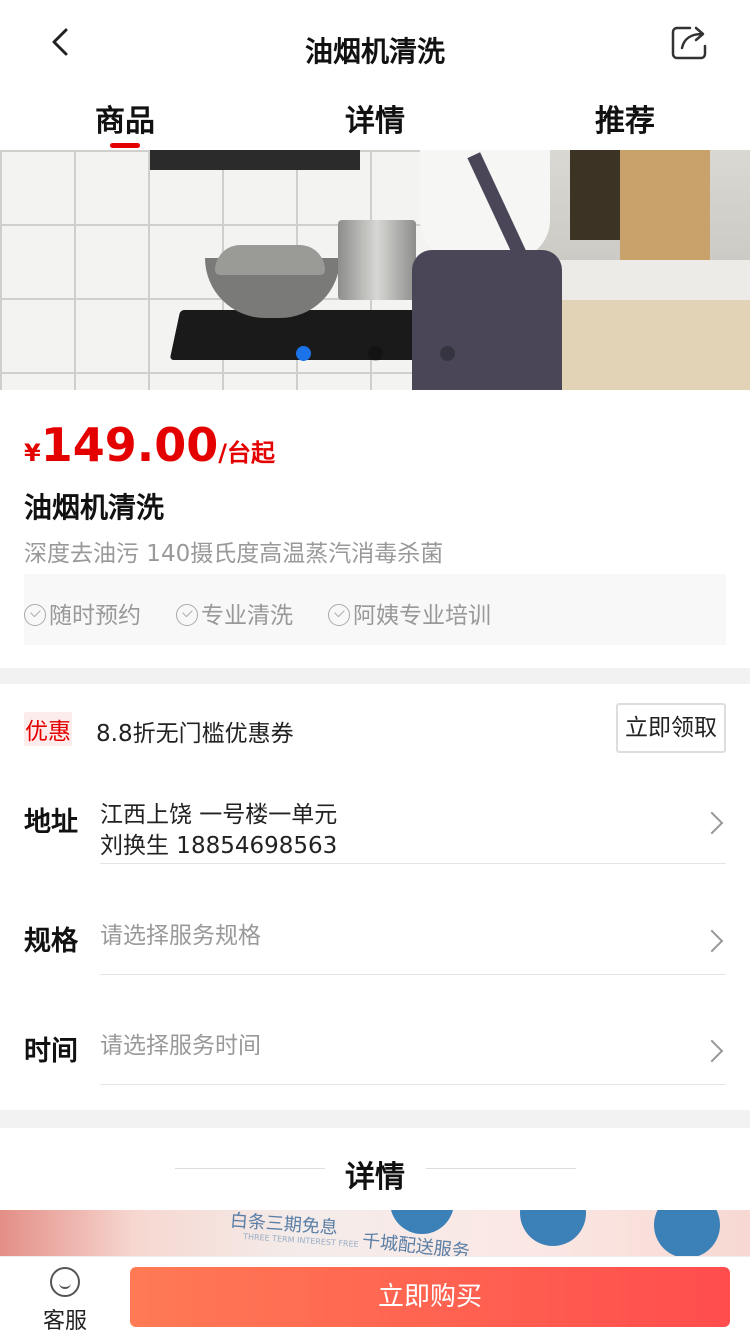 This screenshot has width=750, height=1334. I want to click on bottle, so click(595, 195).